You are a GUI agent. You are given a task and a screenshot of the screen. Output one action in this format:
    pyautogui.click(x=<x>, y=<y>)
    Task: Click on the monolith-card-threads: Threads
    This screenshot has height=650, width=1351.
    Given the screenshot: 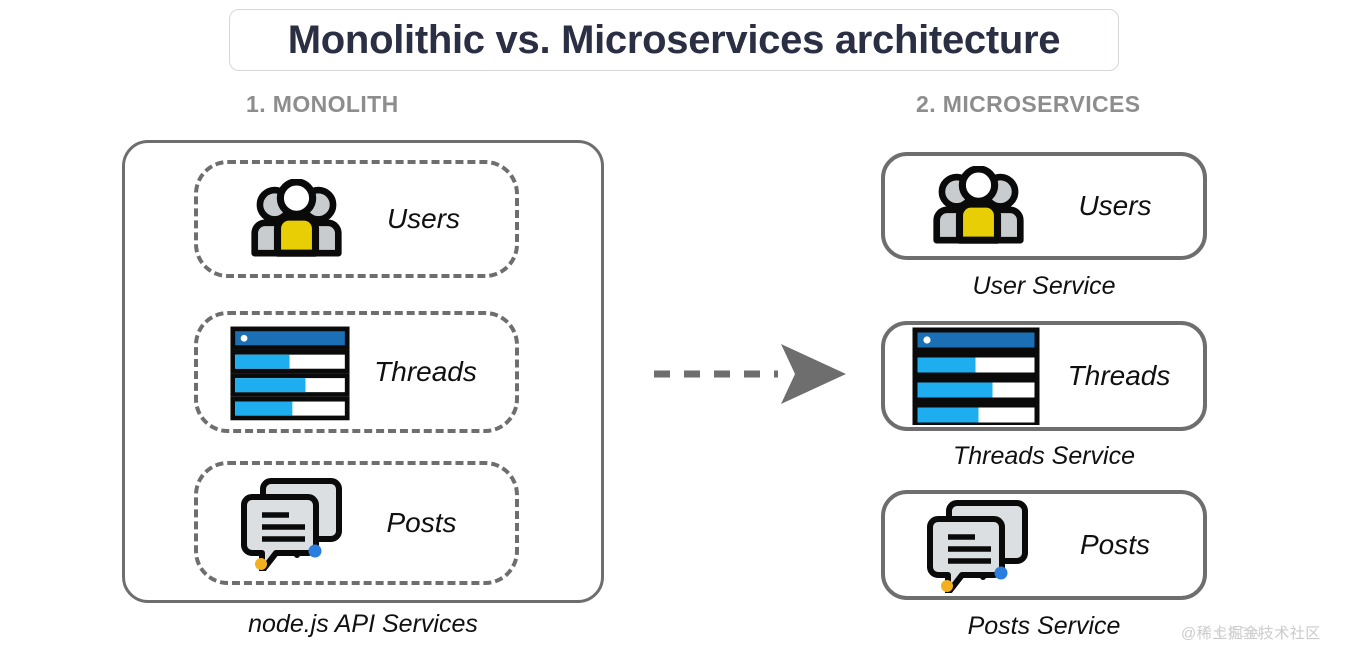 What is the action you would take?
    pyautogui.click(x=356, y=372)
    